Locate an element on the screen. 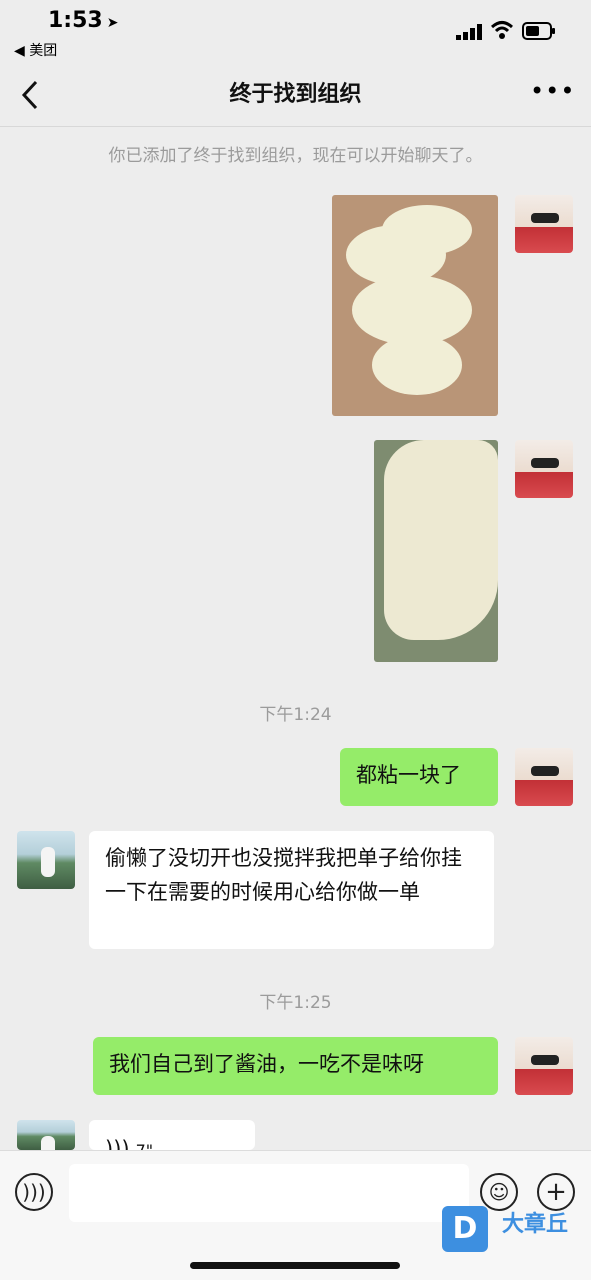 The width and height of the screenshot is (591, 1280). message-bubble-received: 偷懒了没切开也没搅拌我把单子给你挂一下在需要的时候用心给你做一单 is located at coordinates (291, 890).